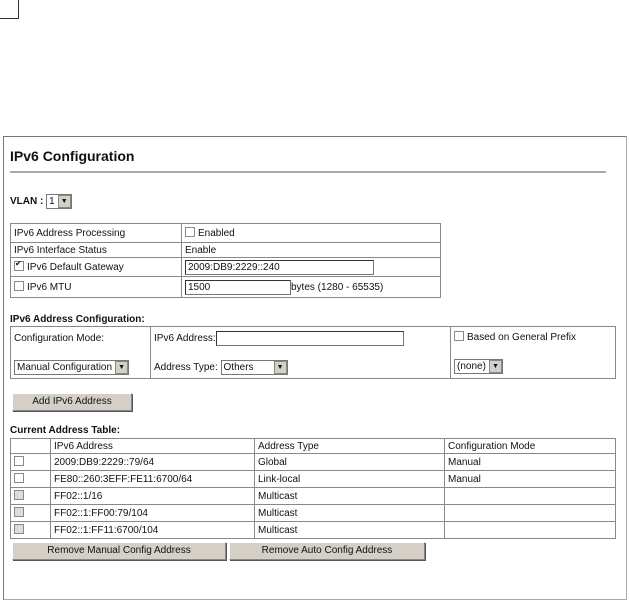 This screenshot has width=629, height=602. I want to click on mtu-hint: bytes (1280 - 65535), so click(337, 287).